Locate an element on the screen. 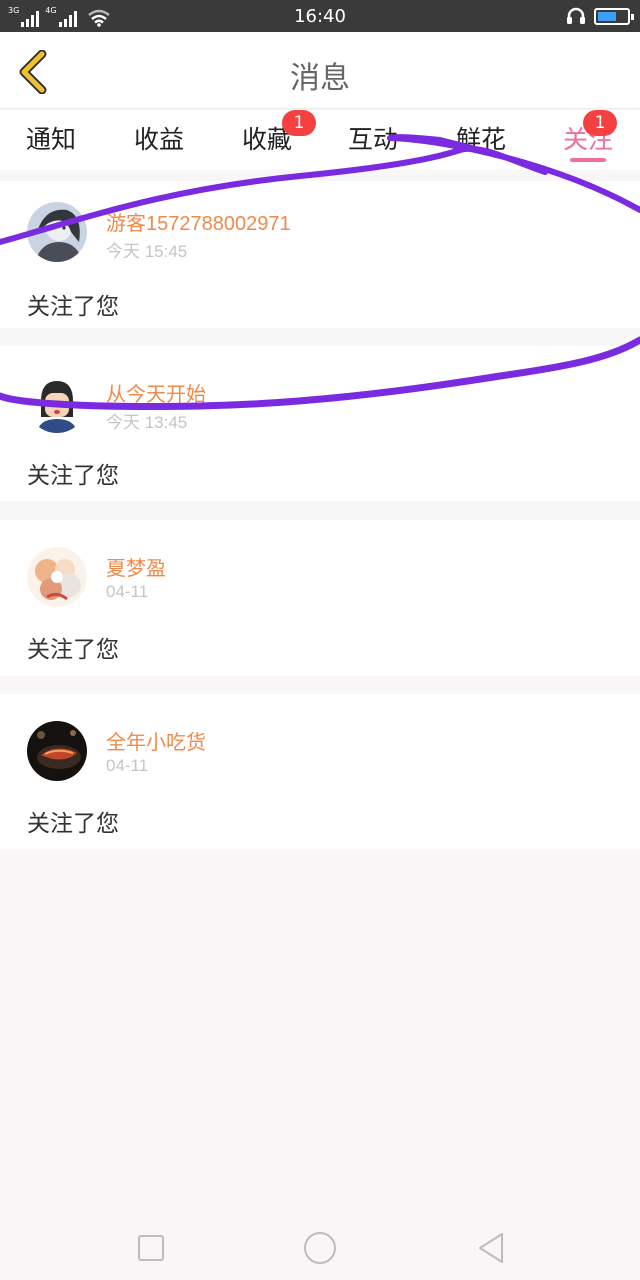 This screenshot has height=1280, width=640. list-item: 夏梦盈 04-11 关注了您 is located at coordinates (320, 598).